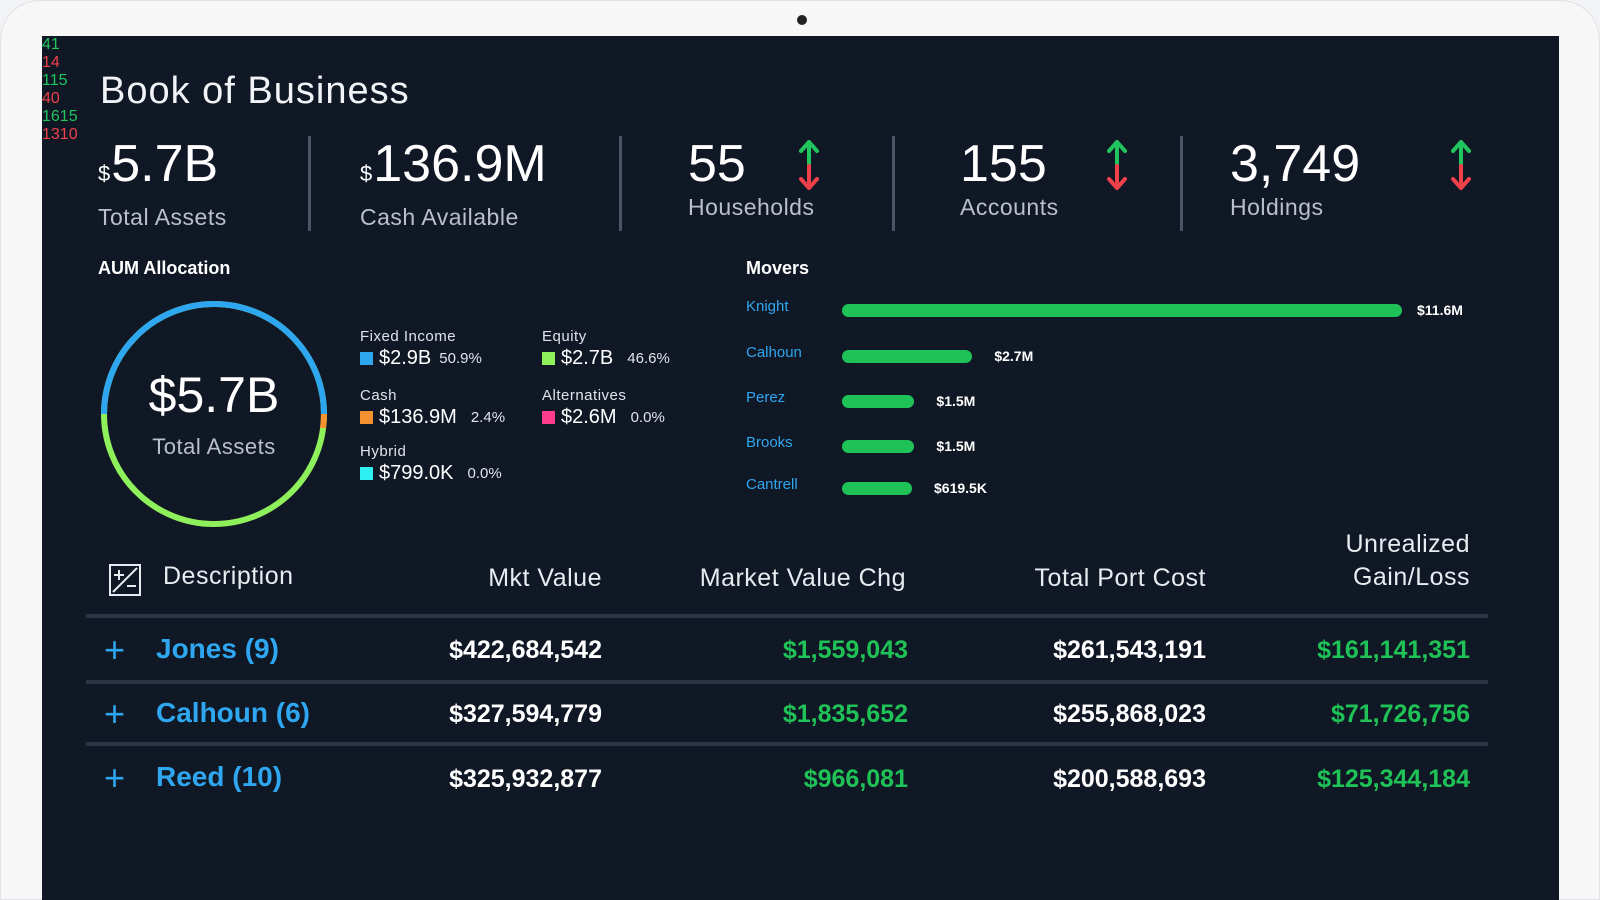  What do you see at coordinates (255, 91) in the screenshot?
I see `page-title: Book of Business` at bounding box center [255, 91].